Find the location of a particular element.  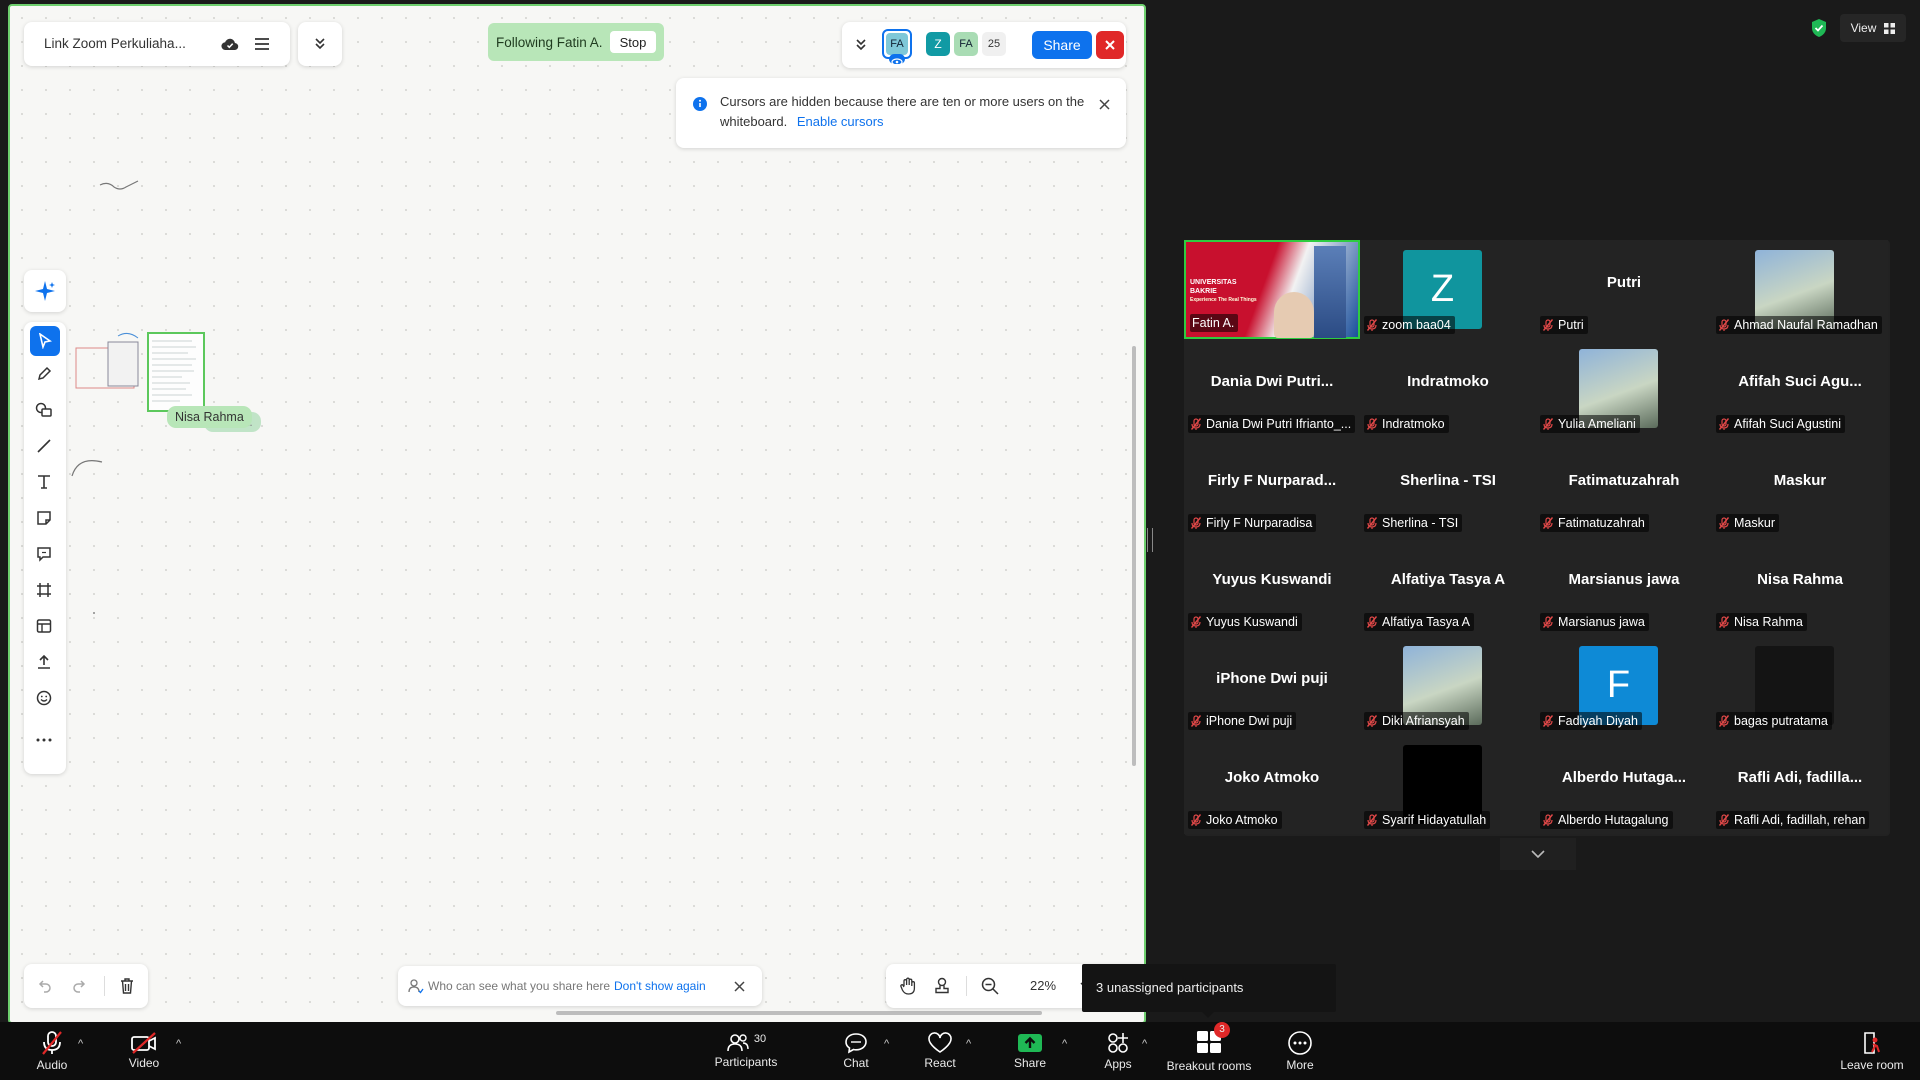

participant-name: Fatin A. is located at coordinates (1213, 323).